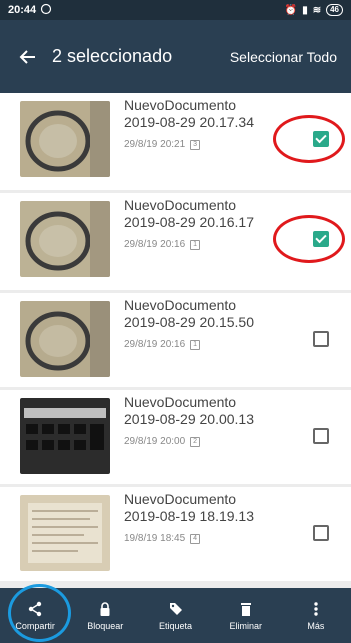 The image size is (351, 643). I want to click on app-bar: 2 seleccionado Seleccionar Todo, so click(175, 56).